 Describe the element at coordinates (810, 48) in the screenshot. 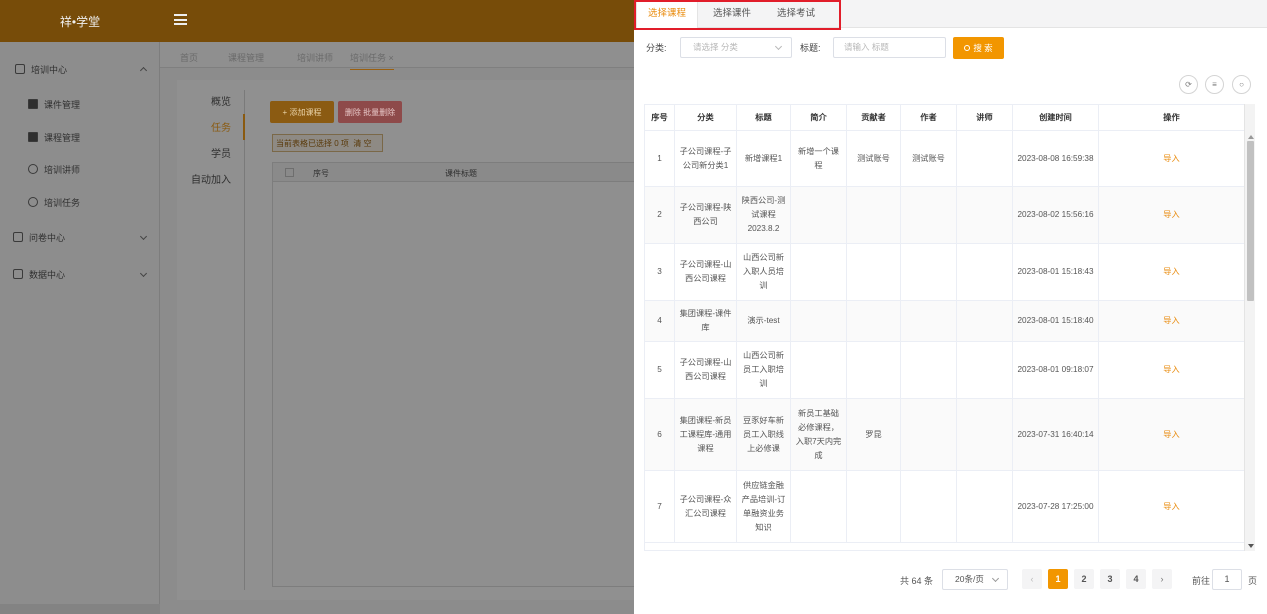

I see `title-label: 标题:` at that location.